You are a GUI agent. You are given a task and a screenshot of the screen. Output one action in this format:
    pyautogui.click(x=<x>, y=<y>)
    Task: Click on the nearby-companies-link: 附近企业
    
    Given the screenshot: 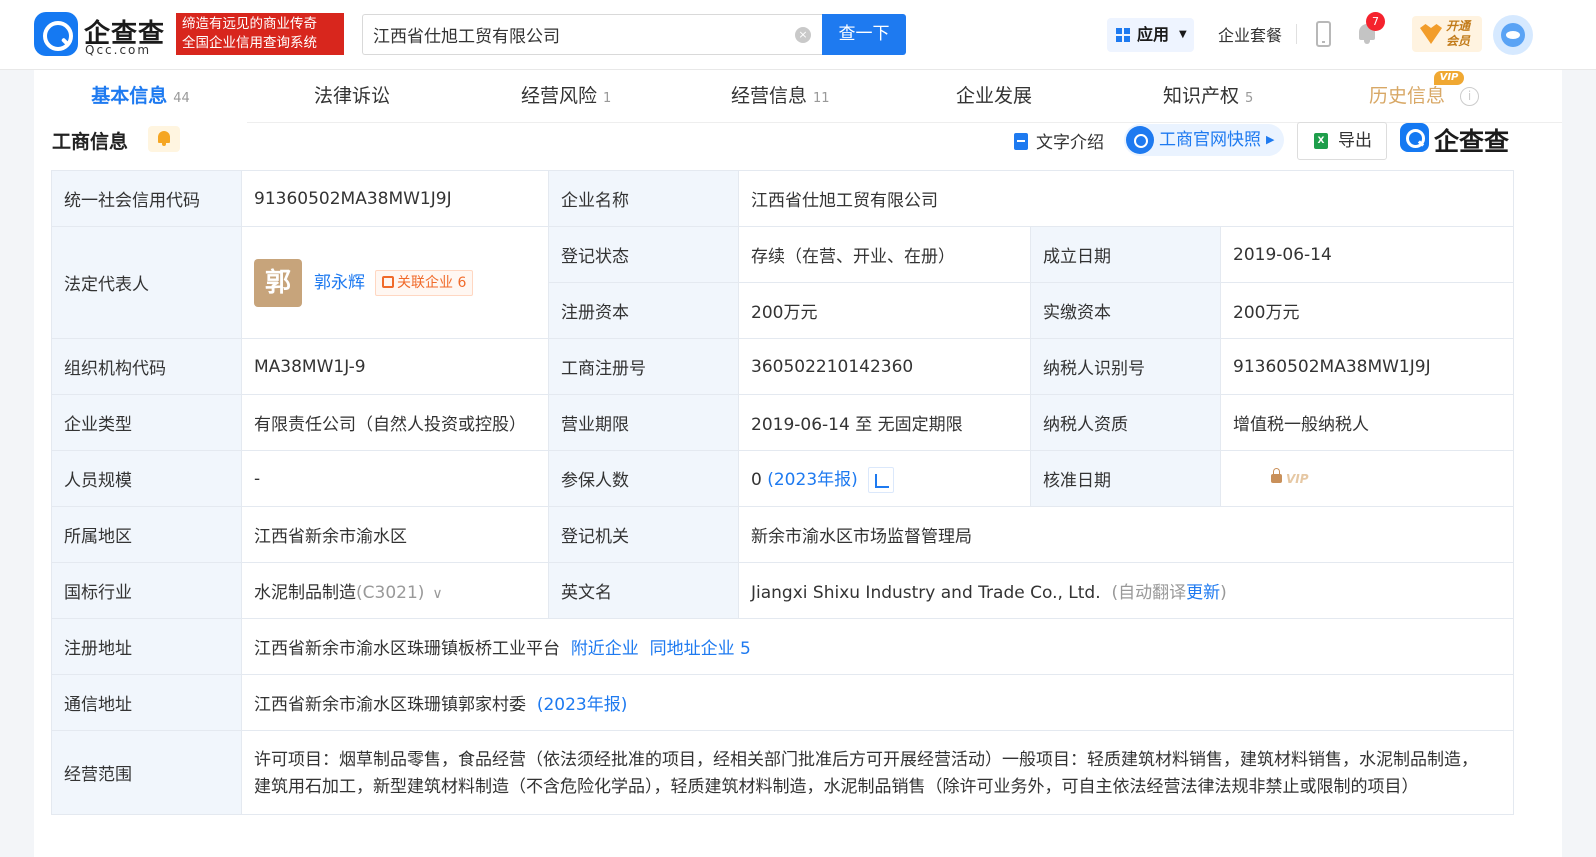 What is the action you would take?
    pyautogui.click(x=605, y=649)
    